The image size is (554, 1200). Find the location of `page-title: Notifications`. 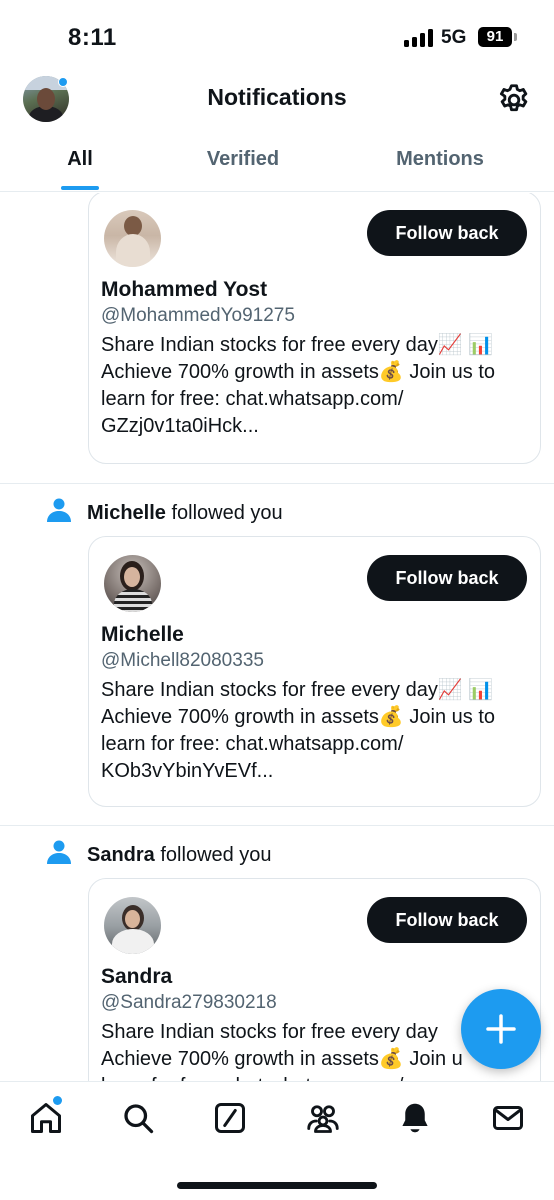

page-title: Notifications is located at coordinates (277, 97).